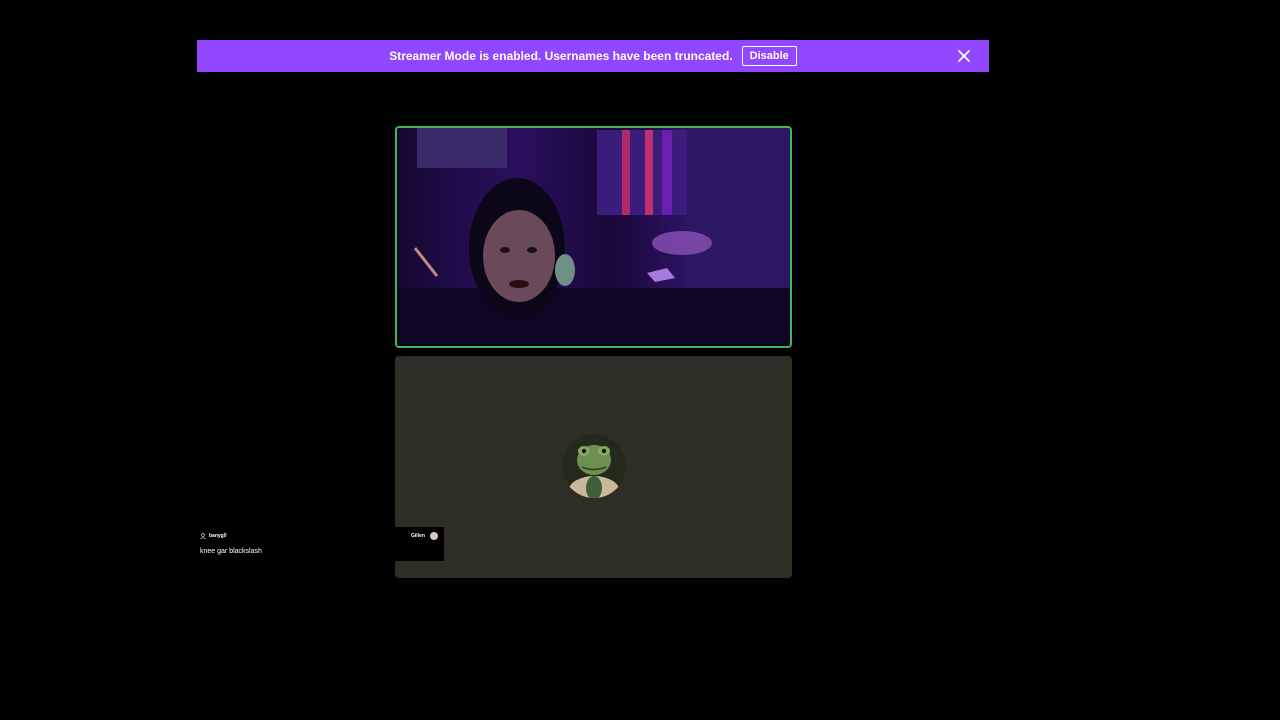  I want to click on camera-feed, so click(593, 237).